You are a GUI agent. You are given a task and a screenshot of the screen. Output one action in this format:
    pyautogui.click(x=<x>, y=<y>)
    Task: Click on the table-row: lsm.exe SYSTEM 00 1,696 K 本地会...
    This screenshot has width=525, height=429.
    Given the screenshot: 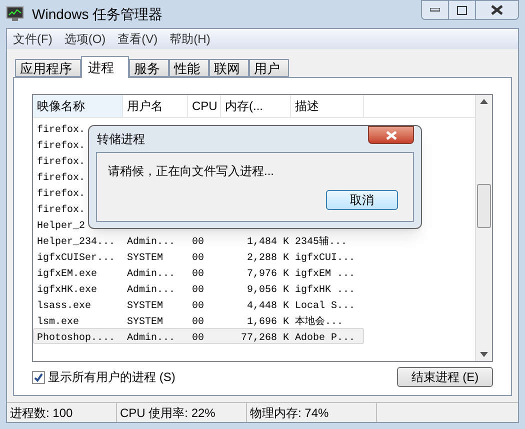 What is the action you would take?
    pyautogui.click(x=198, y=320)
    